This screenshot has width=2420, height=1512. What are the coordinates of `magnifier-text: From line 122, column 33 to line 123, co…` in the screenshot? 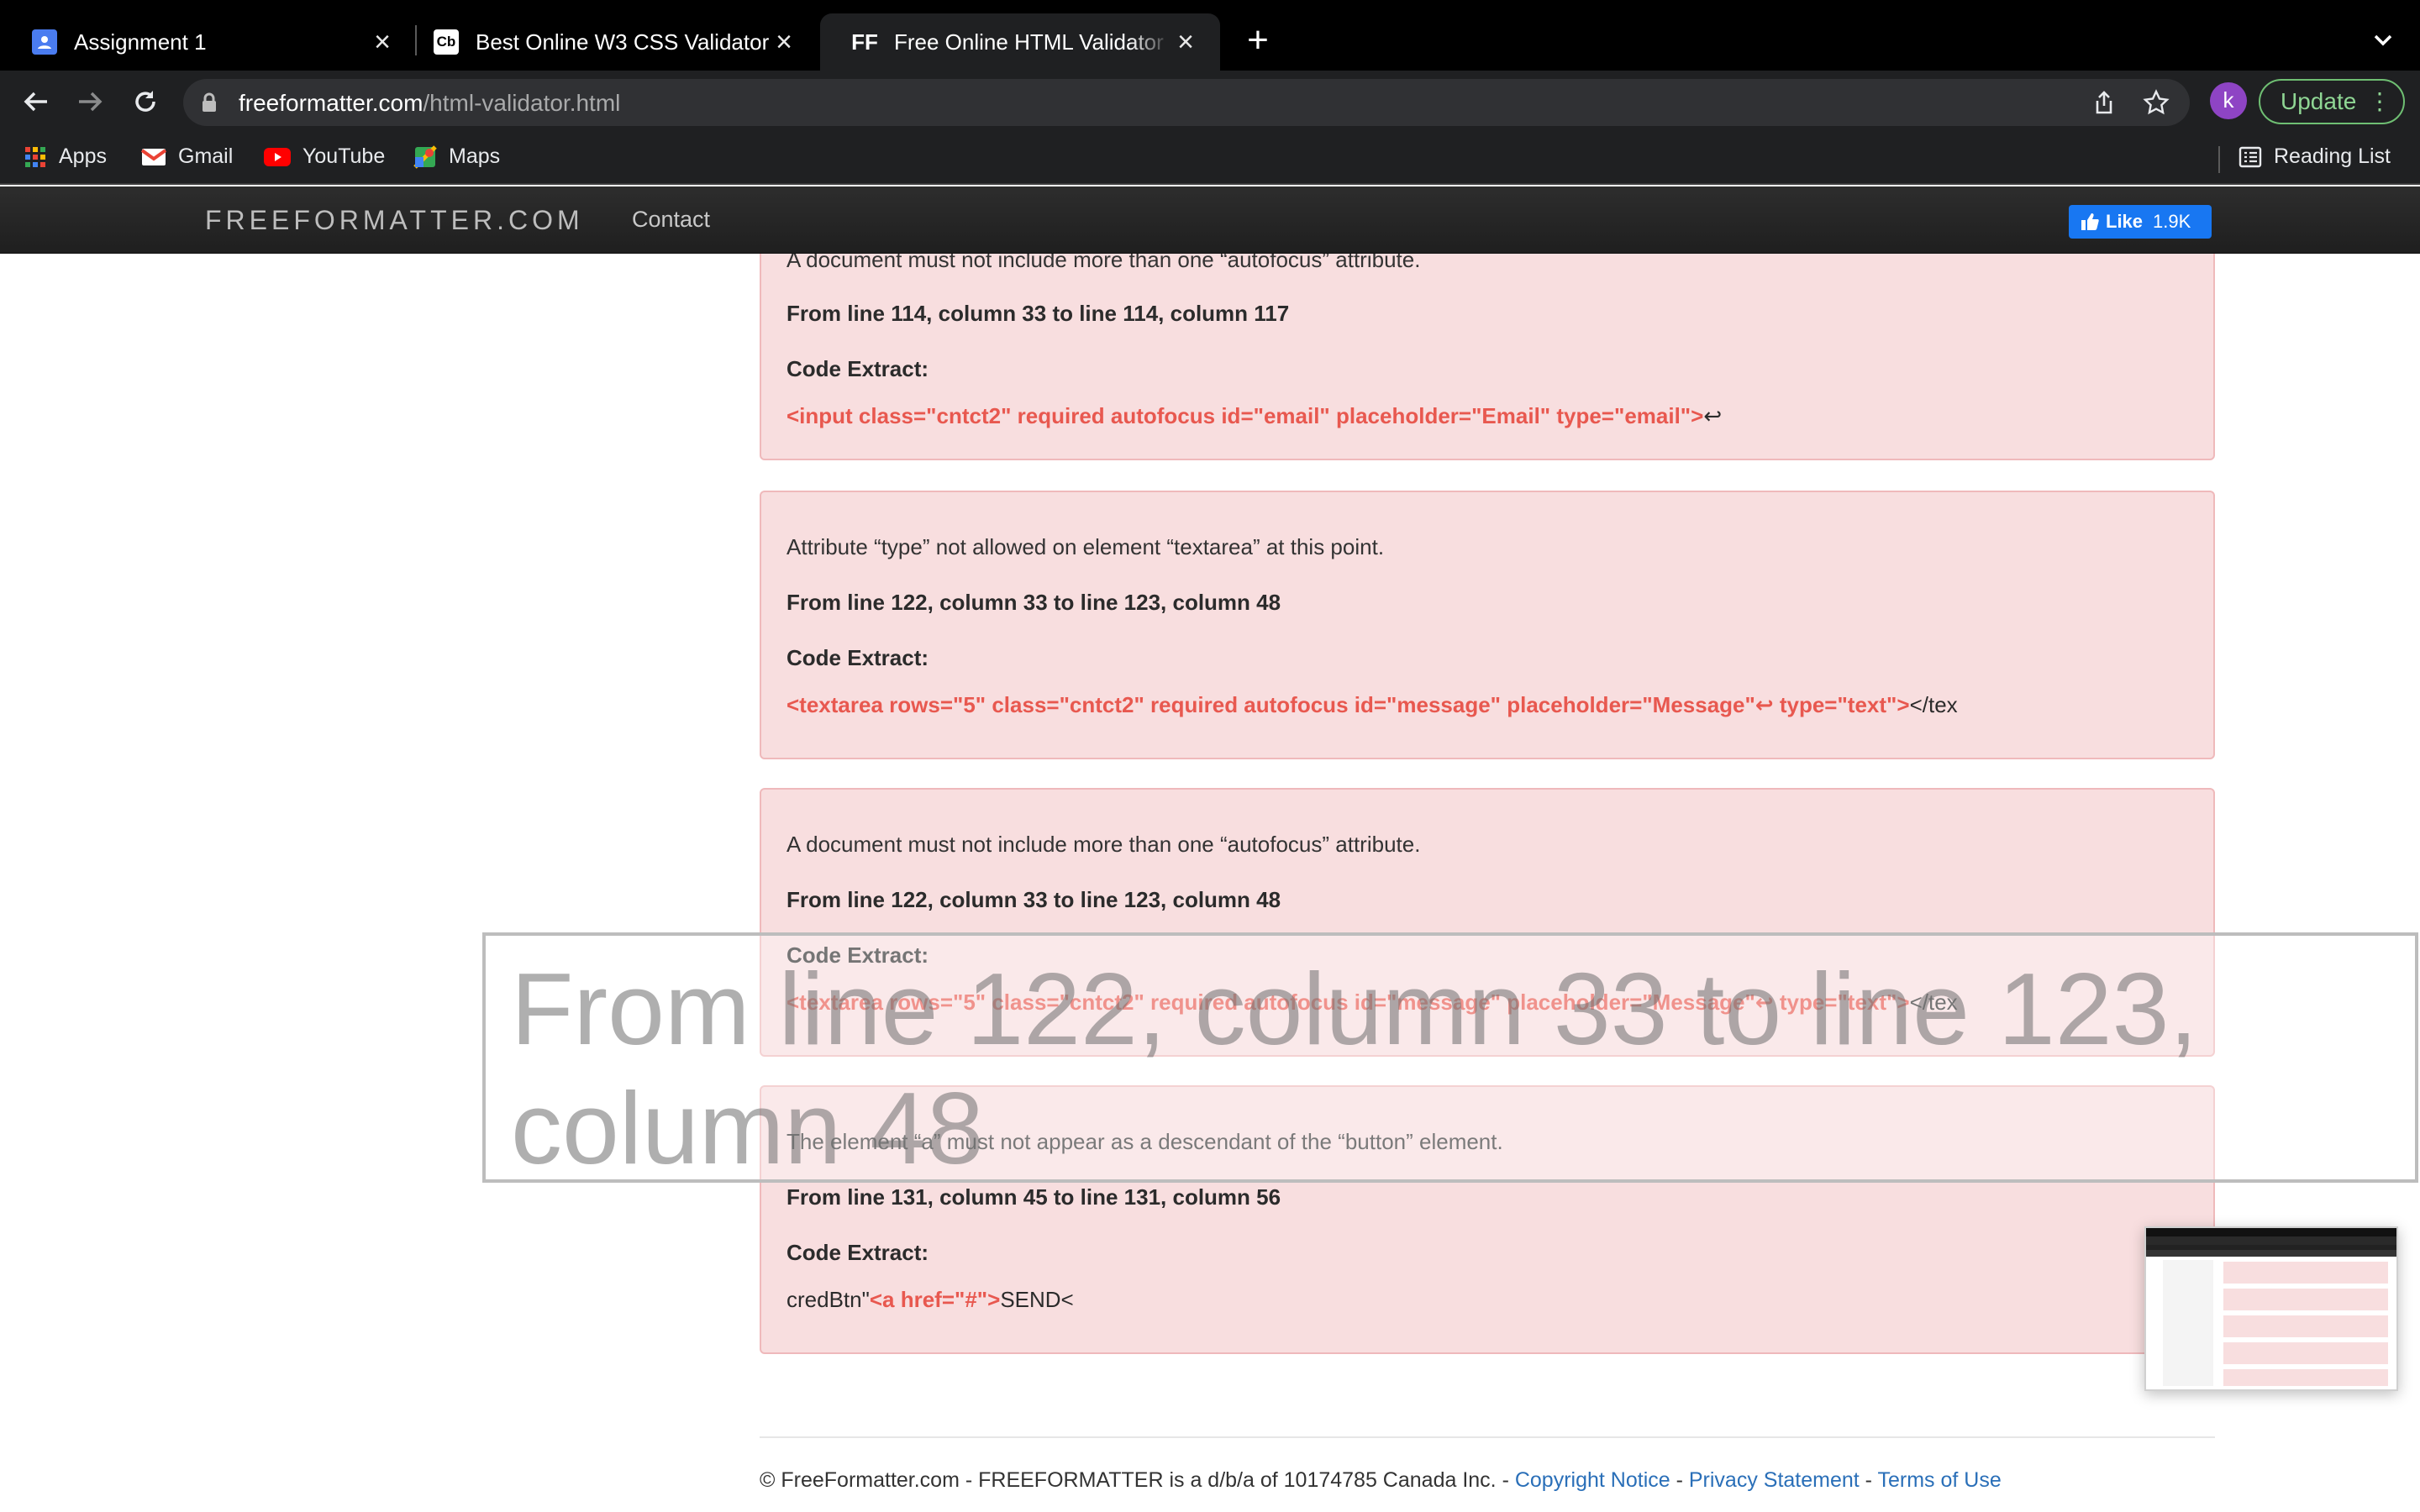 It's located at (1354, 1068).